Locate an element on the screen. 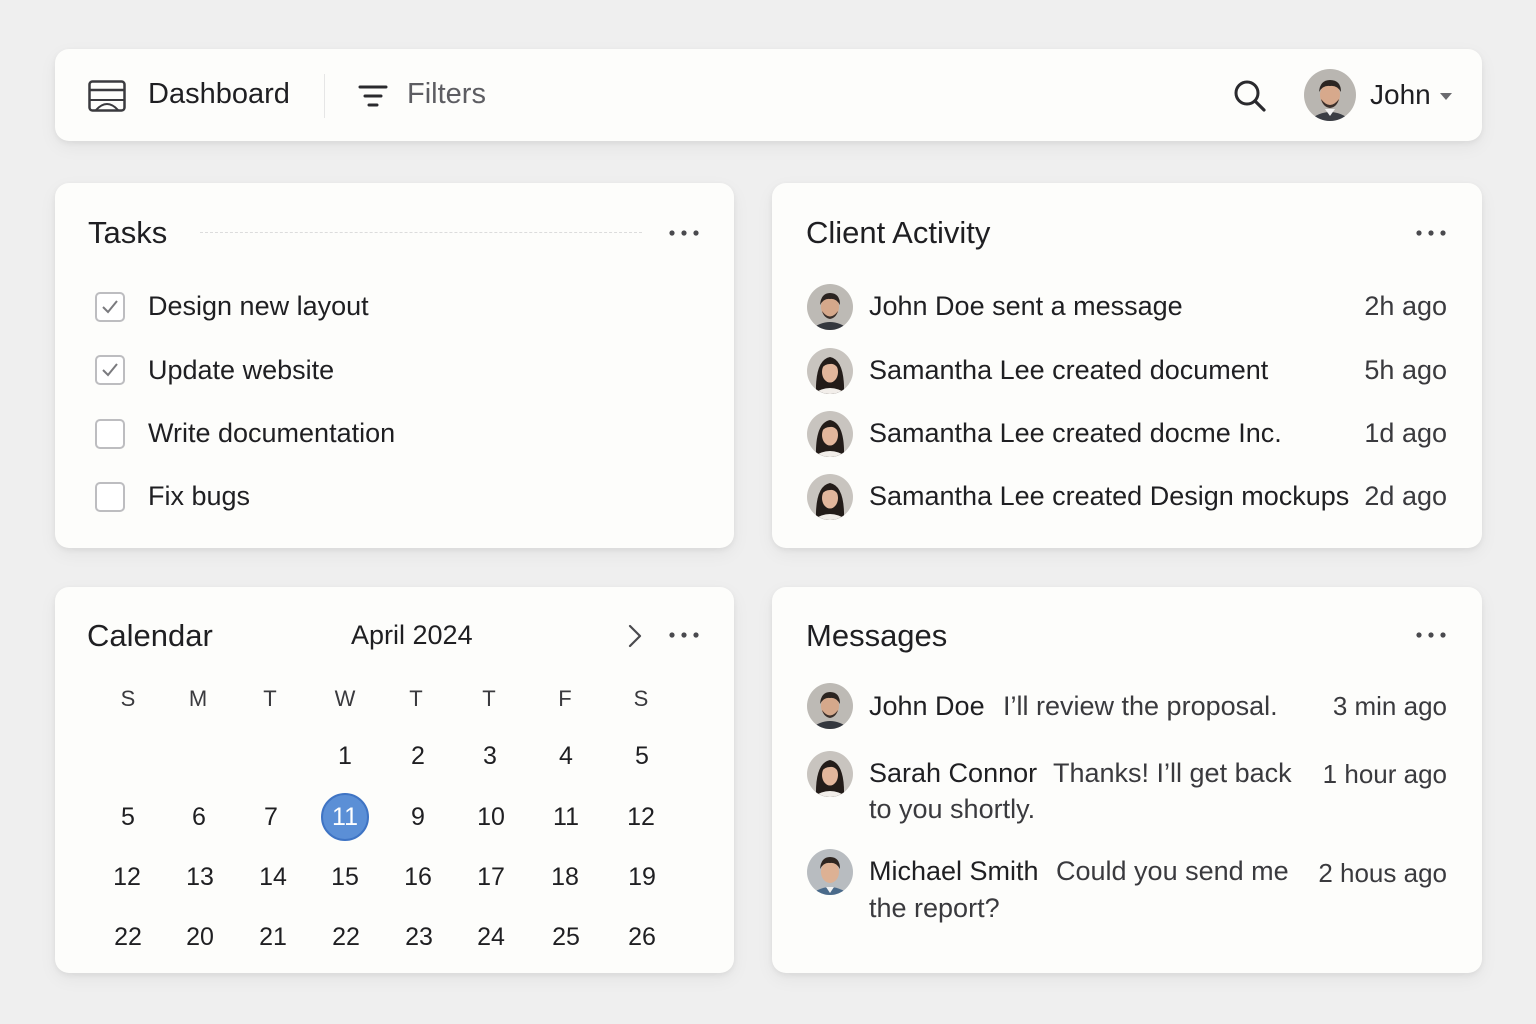 The image size is (1536, 1024). activity-text: John Doe sent a message is located at coordinates (1026, 306).